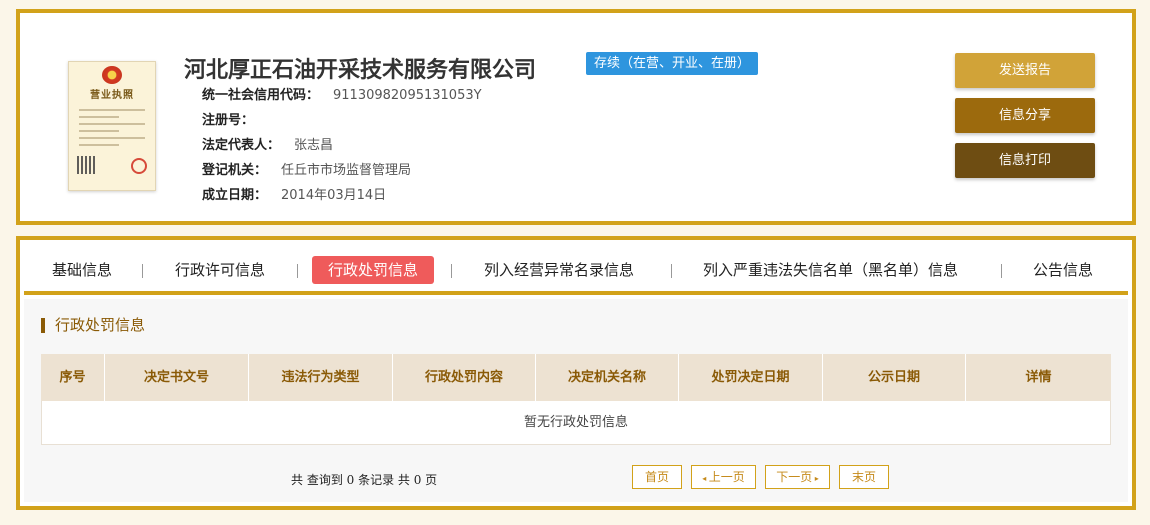 The width and height of the screenshot is (1150, 525). What do you see at coordinates (241, 145) in the screenshot?
I see `info-label: 法定代表人：` at bounding box center [241, 145].